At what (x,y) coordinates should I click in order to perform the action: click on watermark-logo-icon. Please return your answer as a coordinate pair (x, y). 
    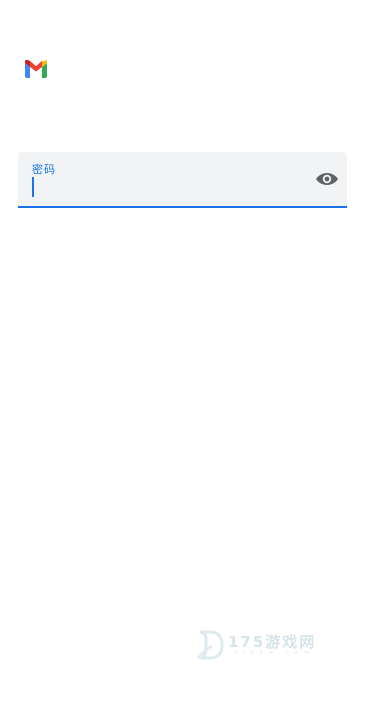
    Looking at the image, I should click on (210, 645).